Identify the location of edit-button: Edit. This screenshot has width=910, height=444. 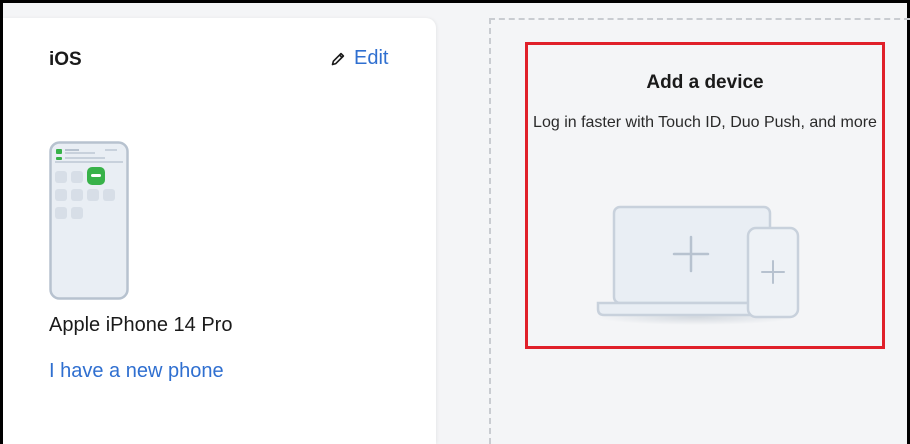
(359, 58).